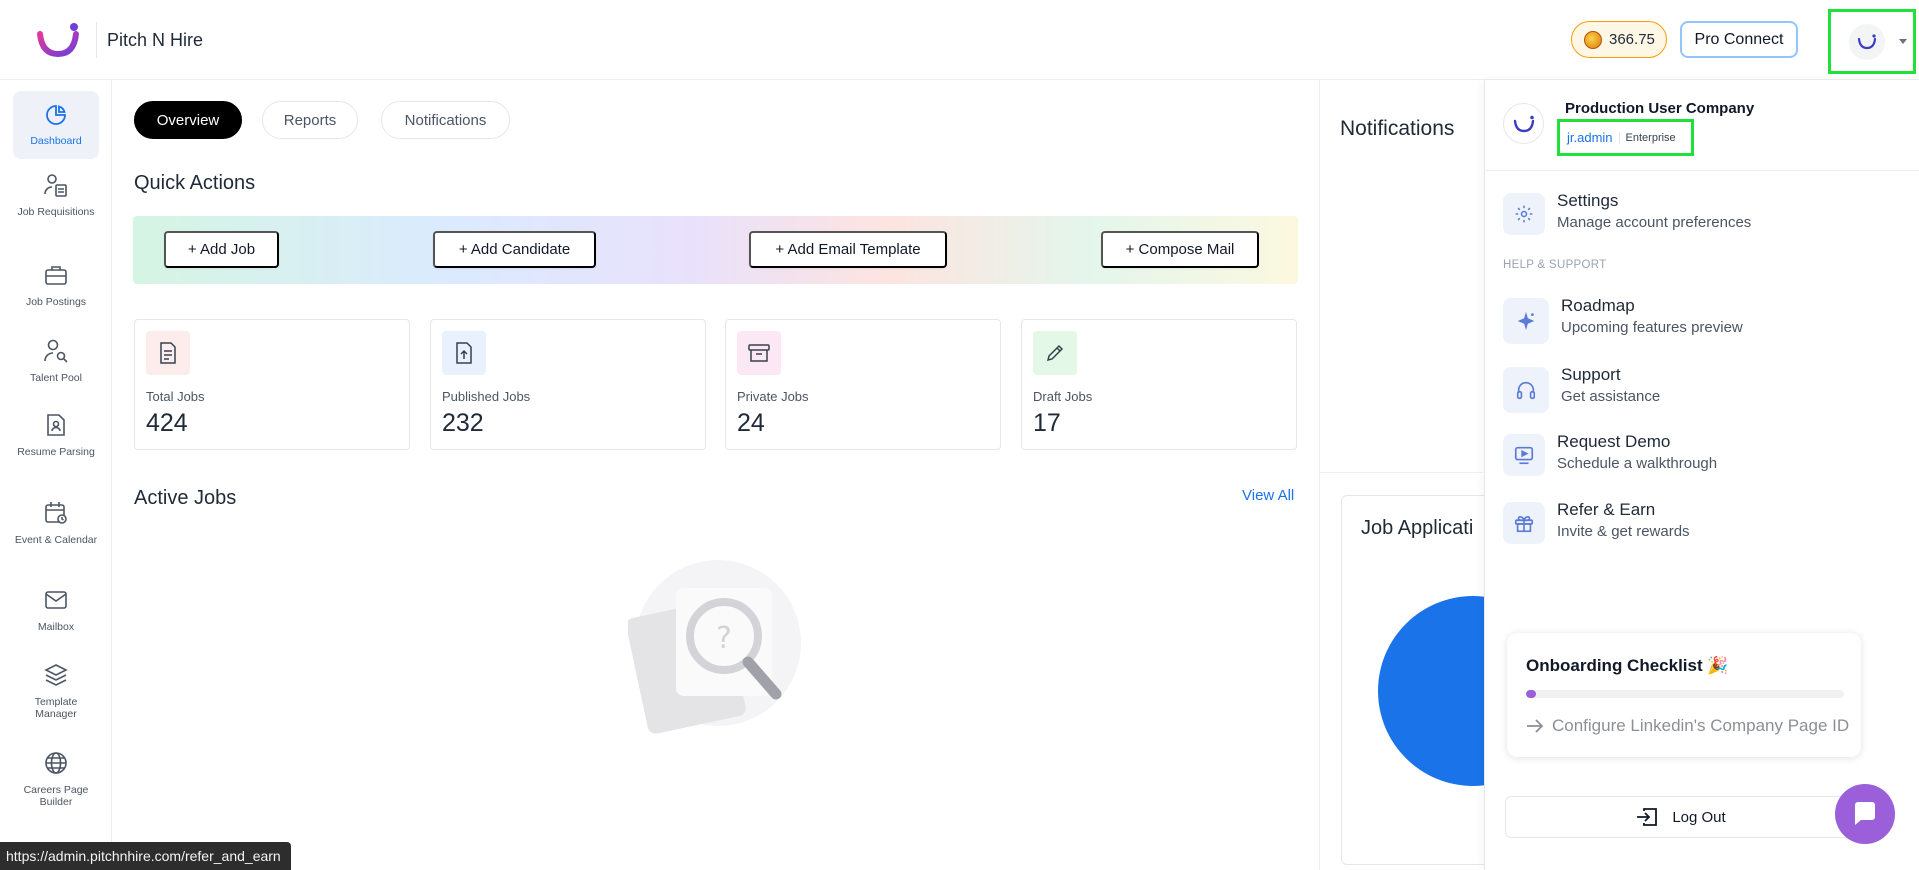  Describe the element at coordinates (1526, 390) in the screenshot. I see `headphones-icon` at that location.